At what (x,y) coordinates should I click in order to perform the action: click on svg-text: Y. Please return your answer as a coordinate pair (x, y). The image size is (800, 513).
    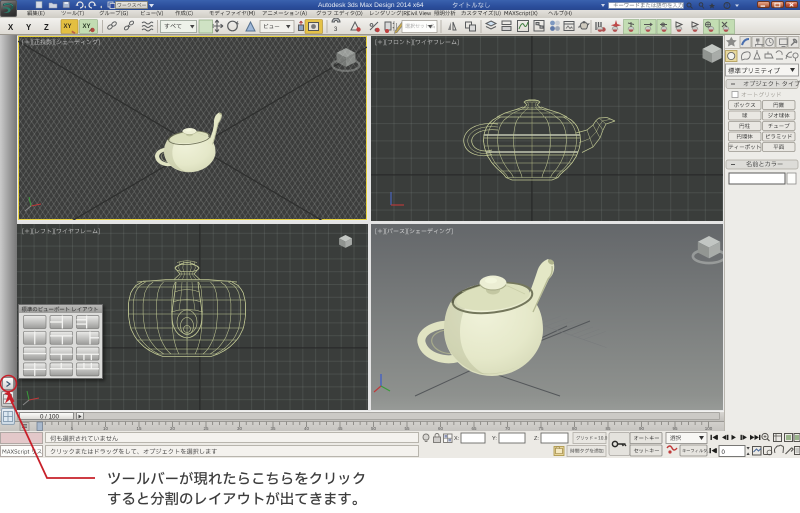
    Looking at the image, I should click on (29, 27).